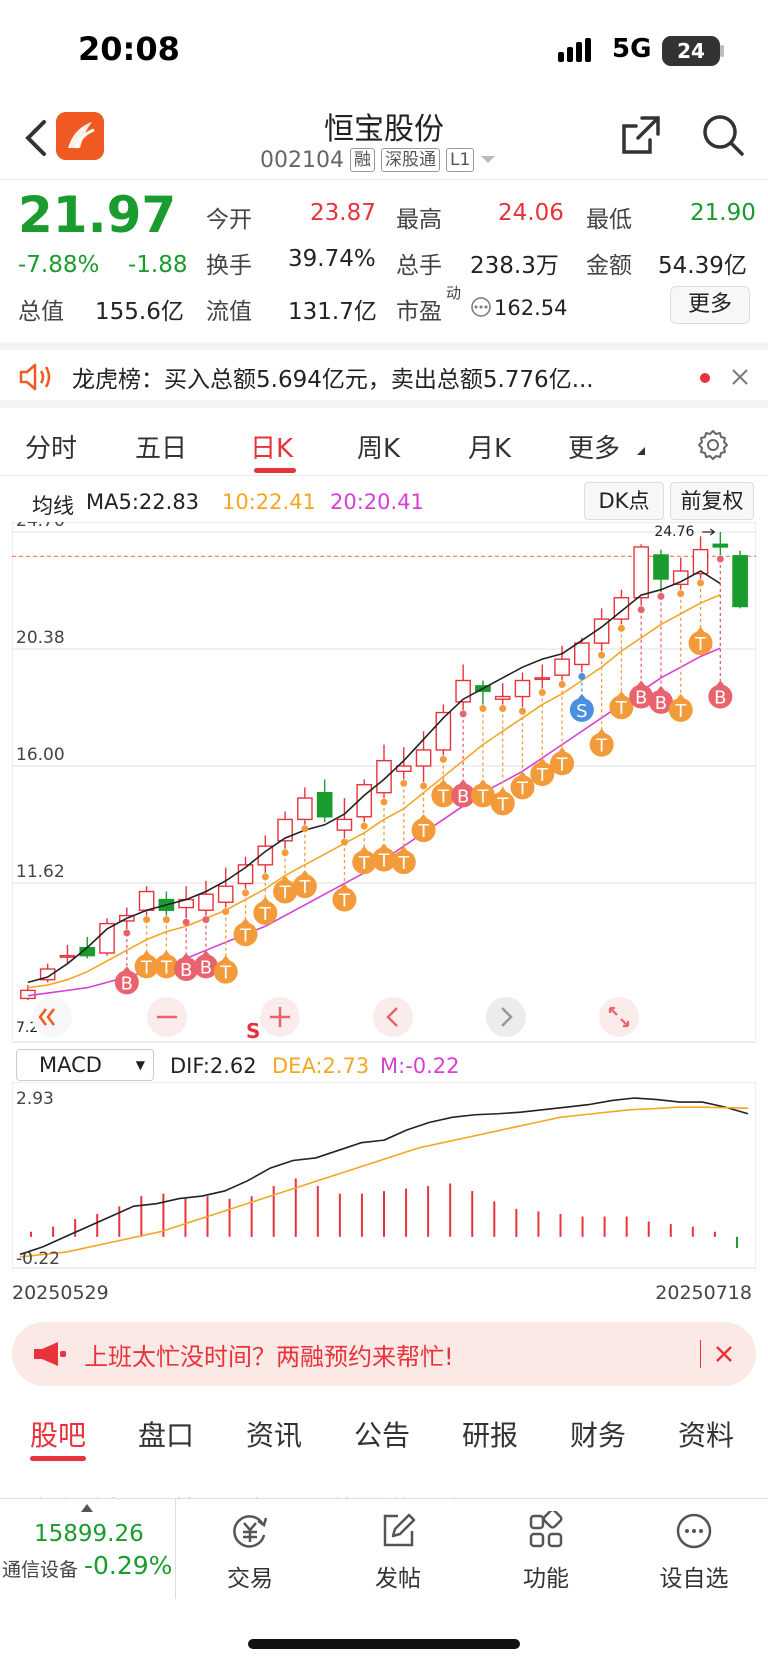 This screenshot has height=1663, width=768. What do you see at coordinates (50, 1354) in the screenshot?
I see `megaphone-icon` at bounding box center [50, 1354].